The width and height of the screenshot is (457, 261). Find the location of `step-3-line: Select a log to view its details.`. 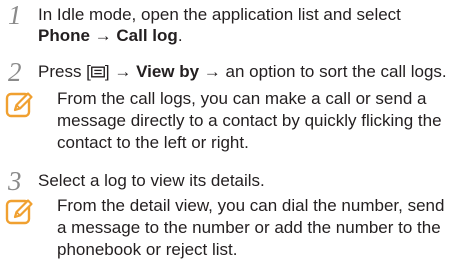

step-3-line: Select a log to view its details. is located at coordinates (151, 180).